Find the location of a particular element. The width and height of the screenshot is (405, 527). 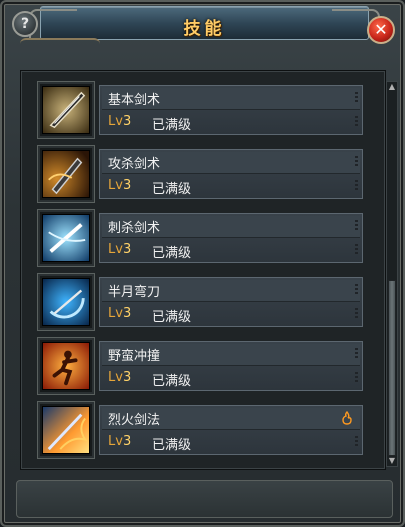

flame-sword-icon is located at coordinates (66, 430).